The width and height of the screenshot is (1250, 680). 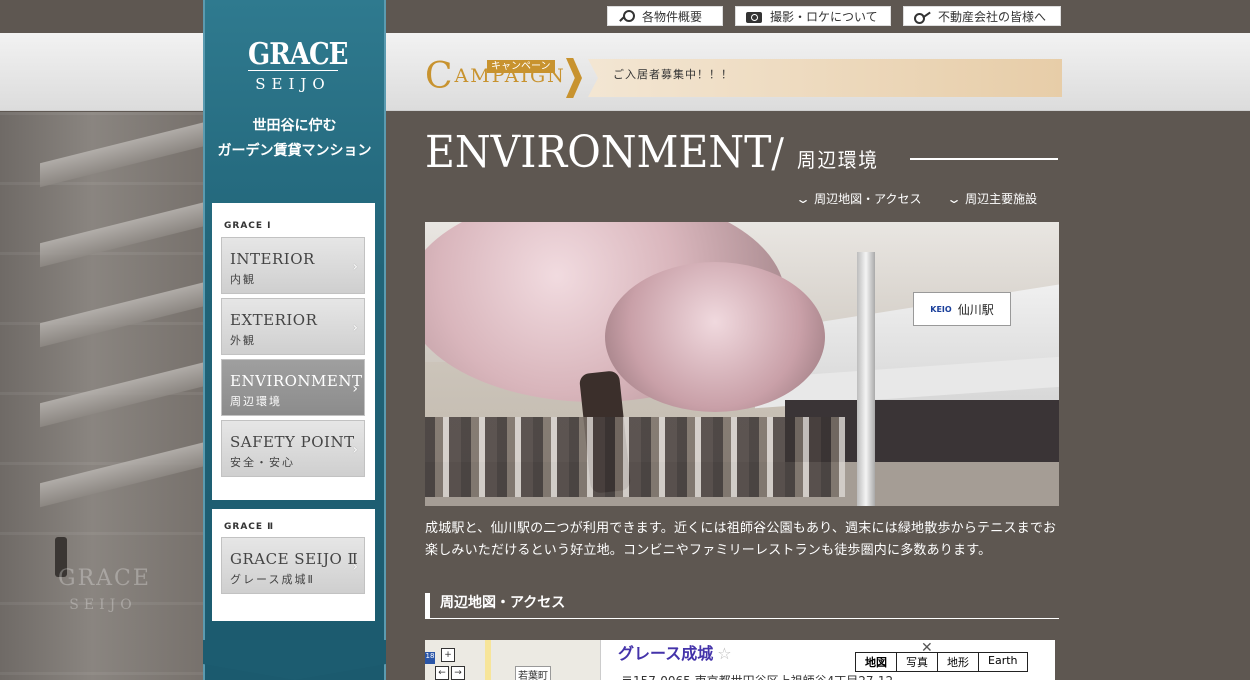 I want to click on campaign-tag: キャンペーン, so click(x=521, y=66).